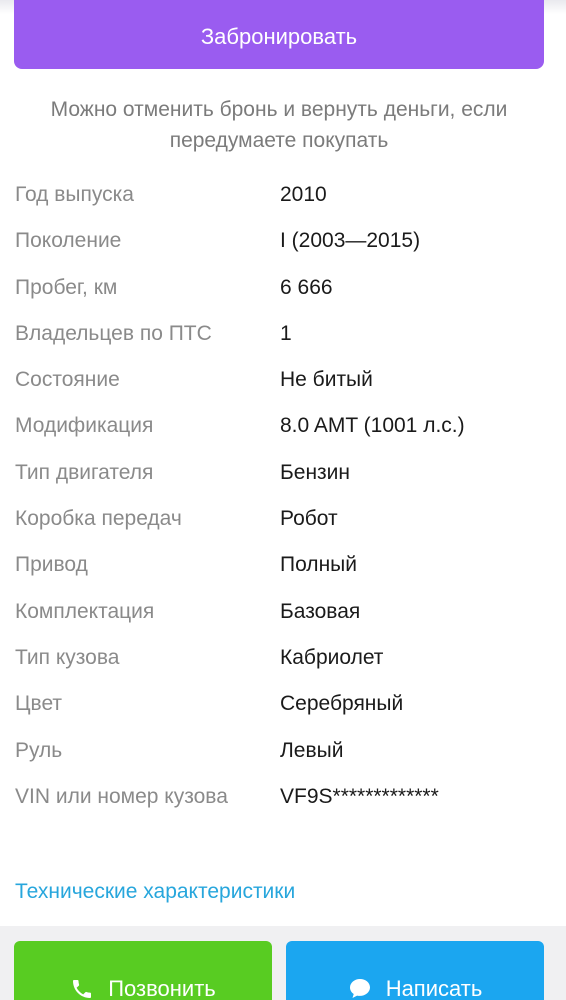 The width and height of the screenshot is (566, 1000). What do you see at coordinates (312, 750) in the screenshot?
I see `spec-value: Левый` at bounding box center [312, 750].